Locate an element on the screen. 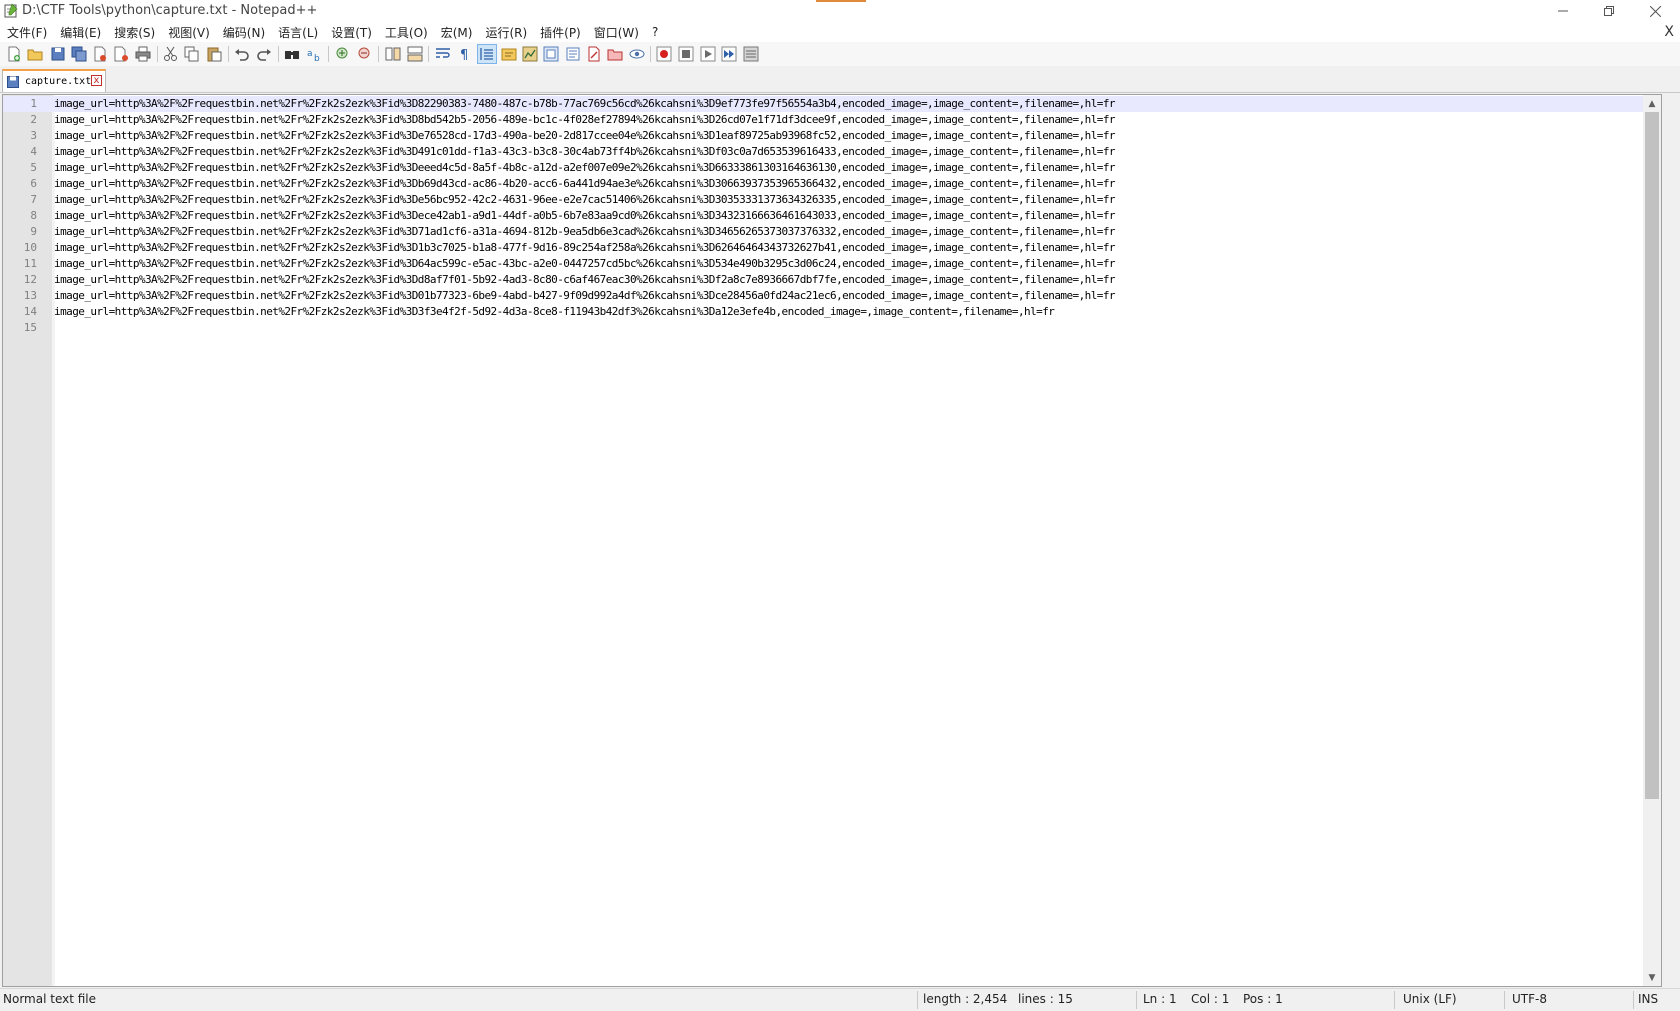 The height and width of the screenshot is (1011, 1680). function-list-icon is located at coordinates (551, 54).